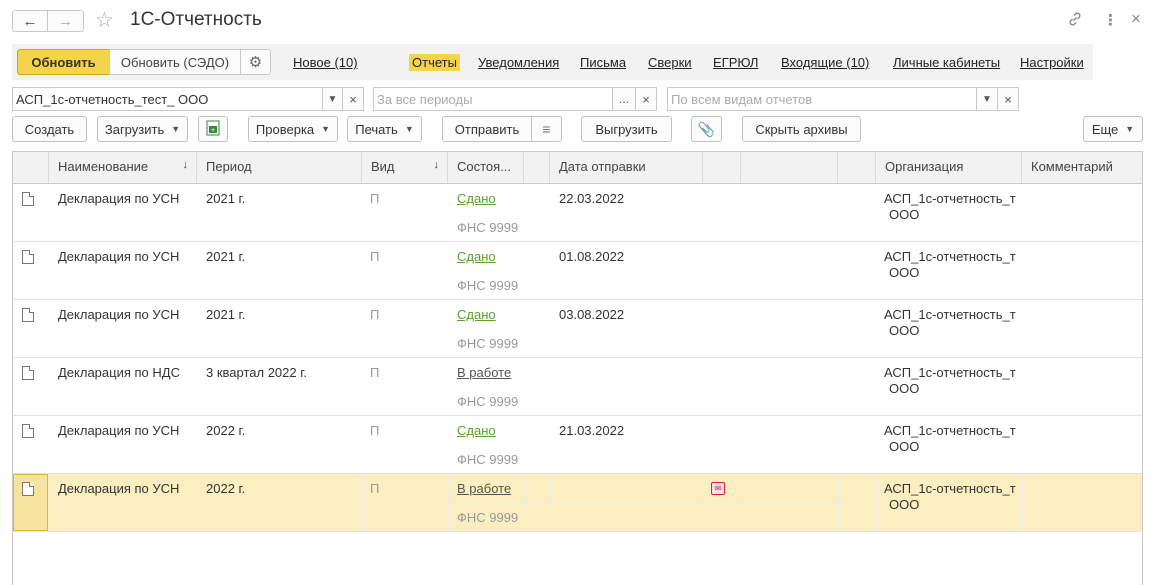 The height and width of the screenshot is (585, 1154). Describe the element at coordinates (1082, 167) in the screenshot. I see `header-comment: Комментарий` at that location.